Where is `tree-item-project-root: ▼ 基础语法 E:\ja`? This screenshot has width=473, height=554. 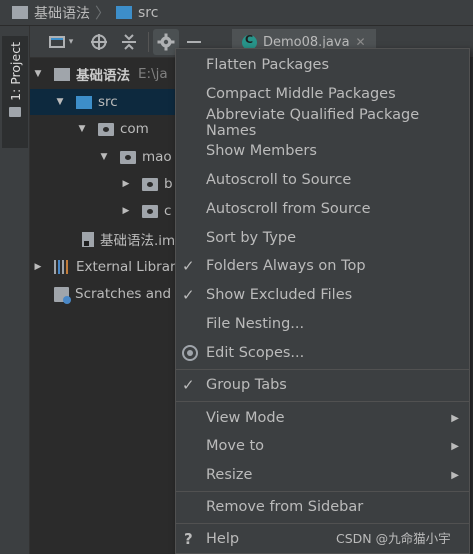 tree-item-project-root: ▼ 基础语法 E:\ja is located at coordinates (103, 74).